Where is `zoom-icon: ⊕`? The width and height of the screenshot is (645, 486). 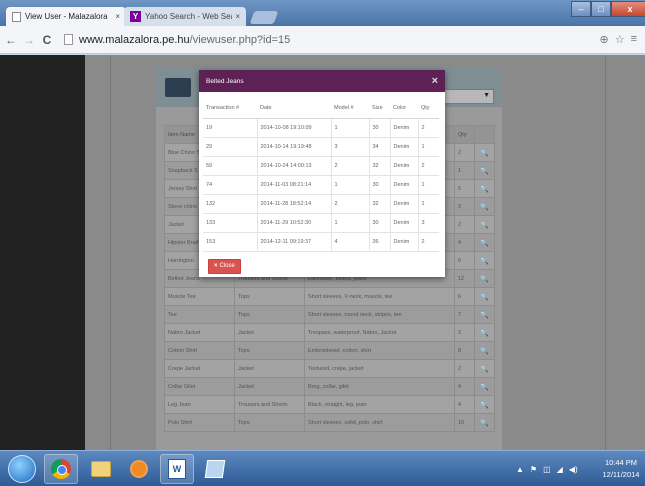 zoom-icon: ⊕ is located at coordinates (603, 39).